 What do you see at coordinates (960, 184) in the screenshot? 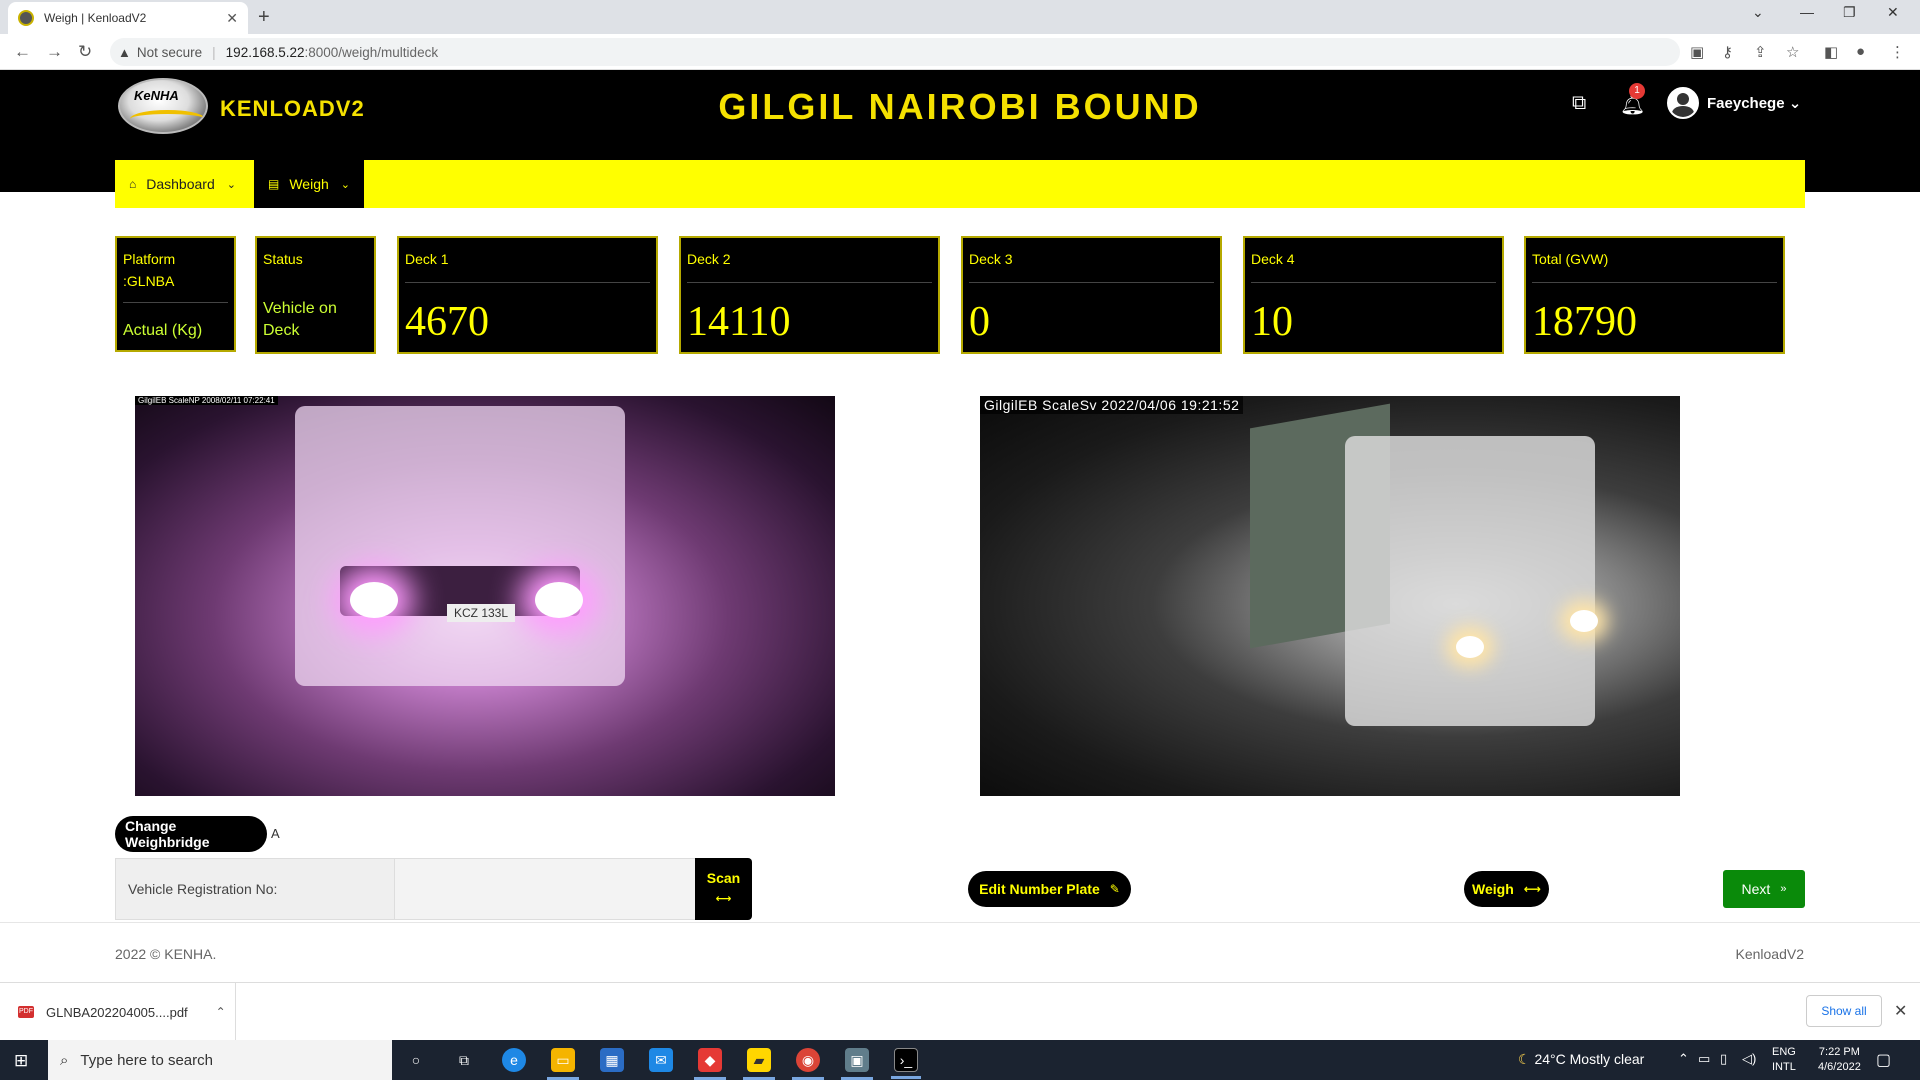
I see `main-menu: ⌂ Dashboard ⌄ ▤ Weigh ⌄` at bounding box center [960, 184].